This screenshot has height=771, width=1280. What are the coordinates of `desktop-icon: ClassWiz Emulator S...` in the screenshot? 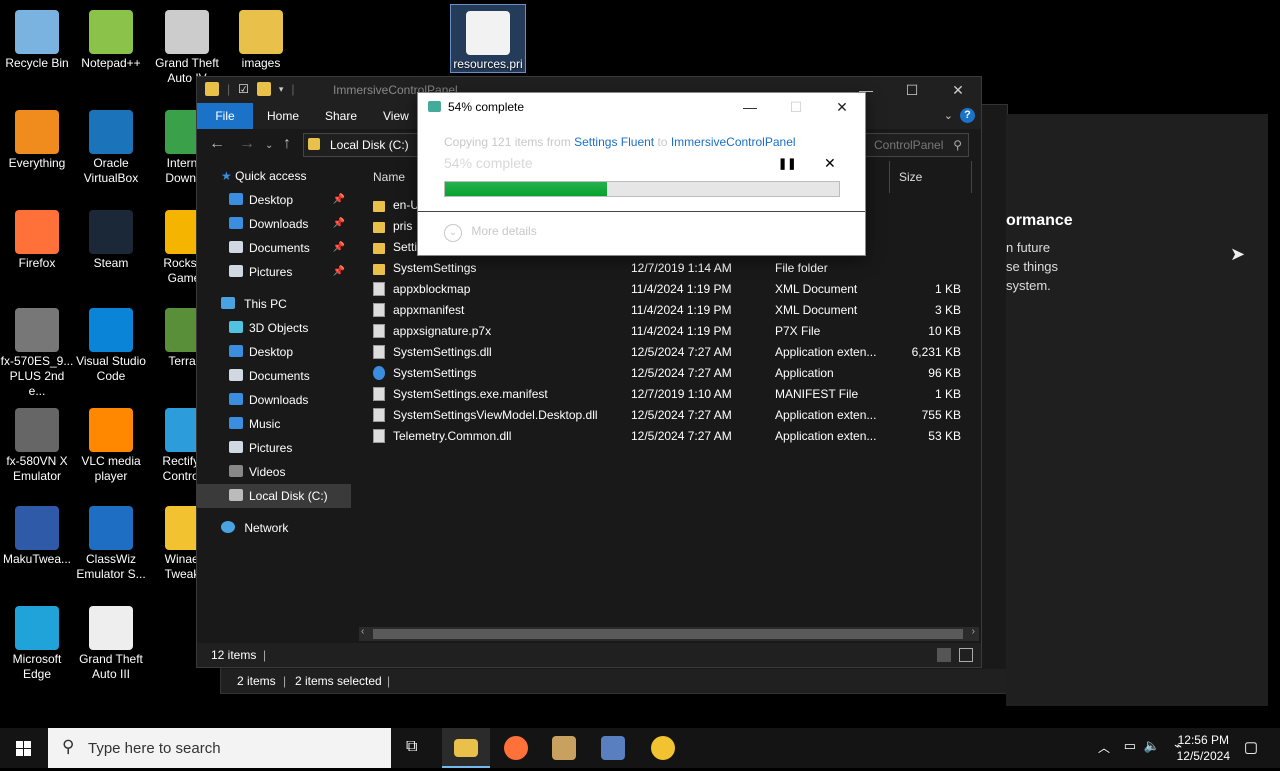 It's located at (111, 541).